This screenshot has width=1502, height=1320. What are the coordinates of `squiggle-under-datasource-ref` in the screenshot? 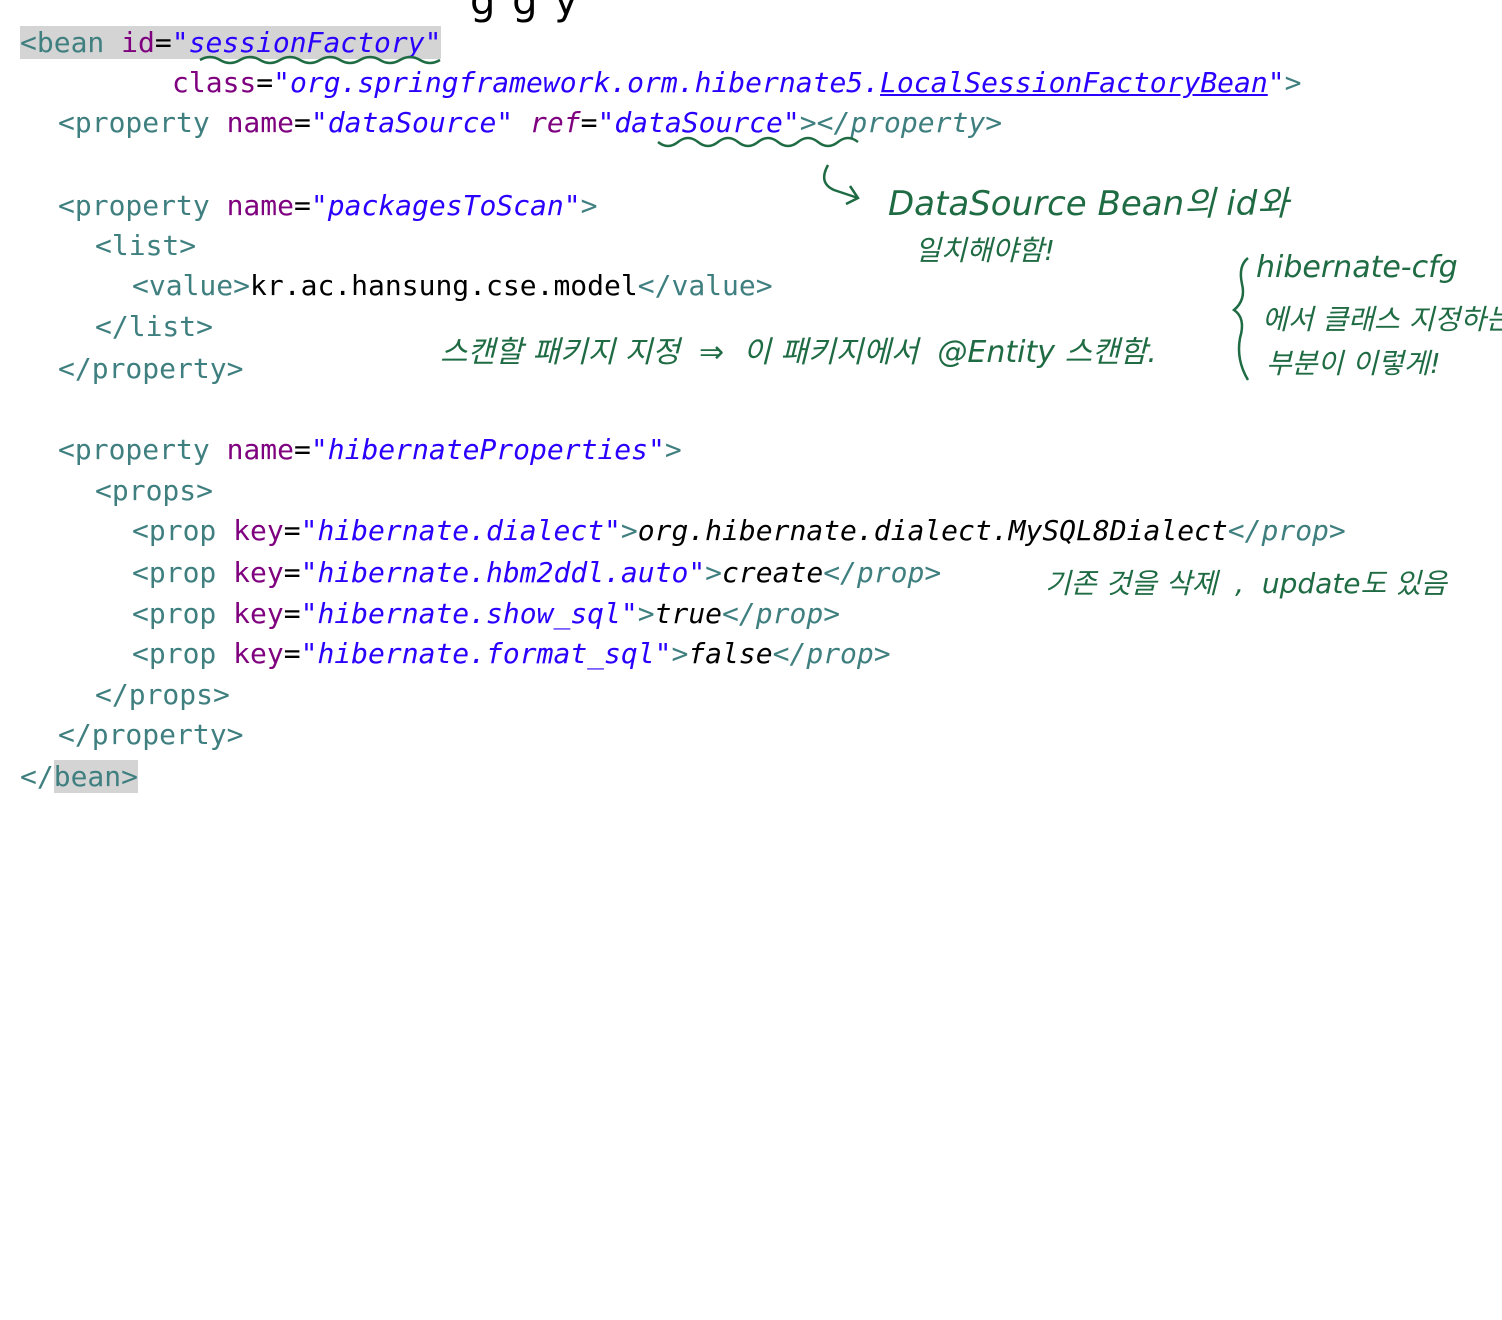 It's located at (758, 142).